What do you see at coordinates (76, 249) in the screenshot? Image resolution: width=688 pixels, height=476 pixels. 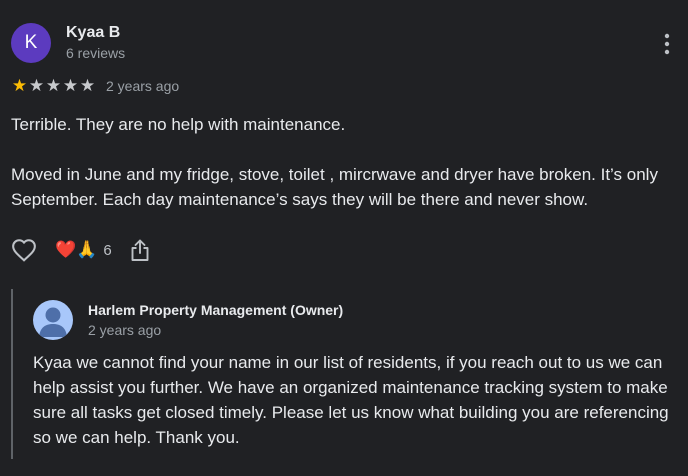 I see `reaction-emojis: ❤️🙏` at bounding box center [76, 249].